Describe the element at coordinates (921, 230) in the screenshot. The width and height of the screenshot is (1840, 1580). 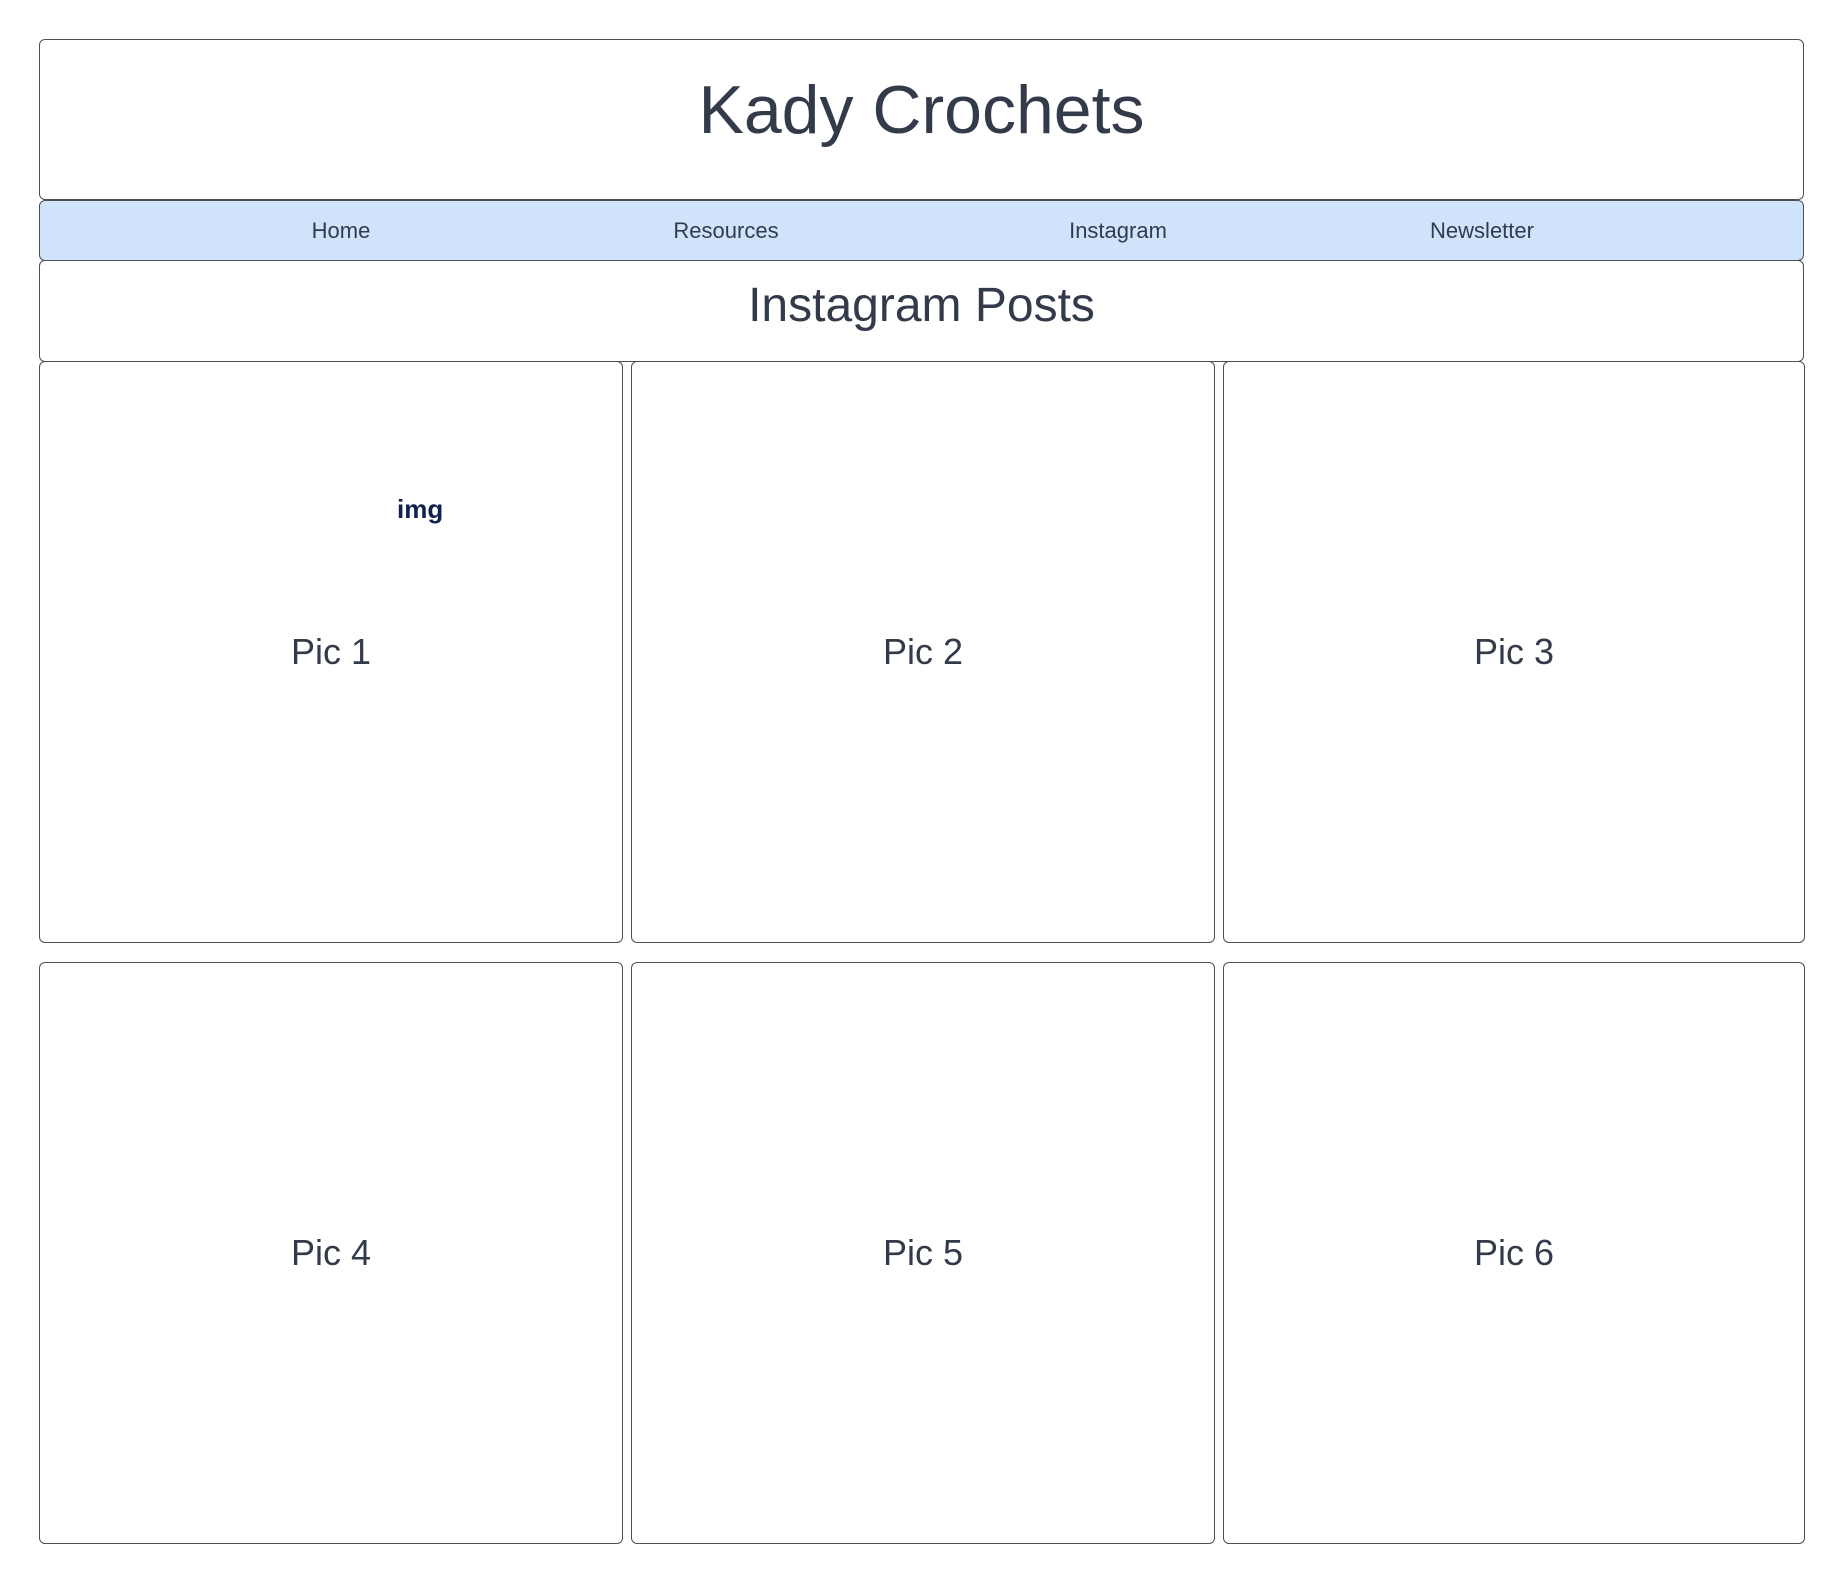
I see `nav-bar: Home Resources Instagram Newsletter` at that location.